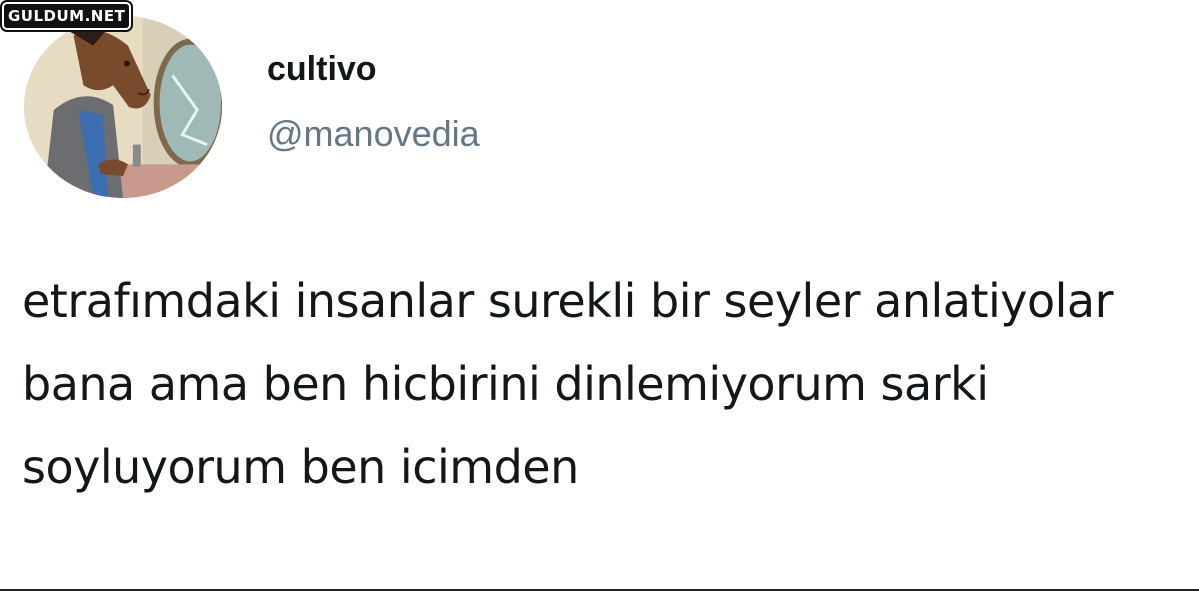 The height and width of the screenshot is (593, 1199). Describe the element at coordinates (322, 69) in the screenshot. I see `display-name: cultivo` at that location.